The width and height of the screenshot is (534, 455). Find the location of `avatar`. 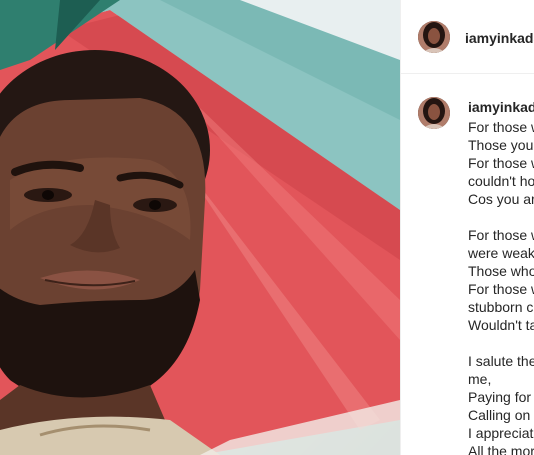

avatar is located at coordinates (434, 37).